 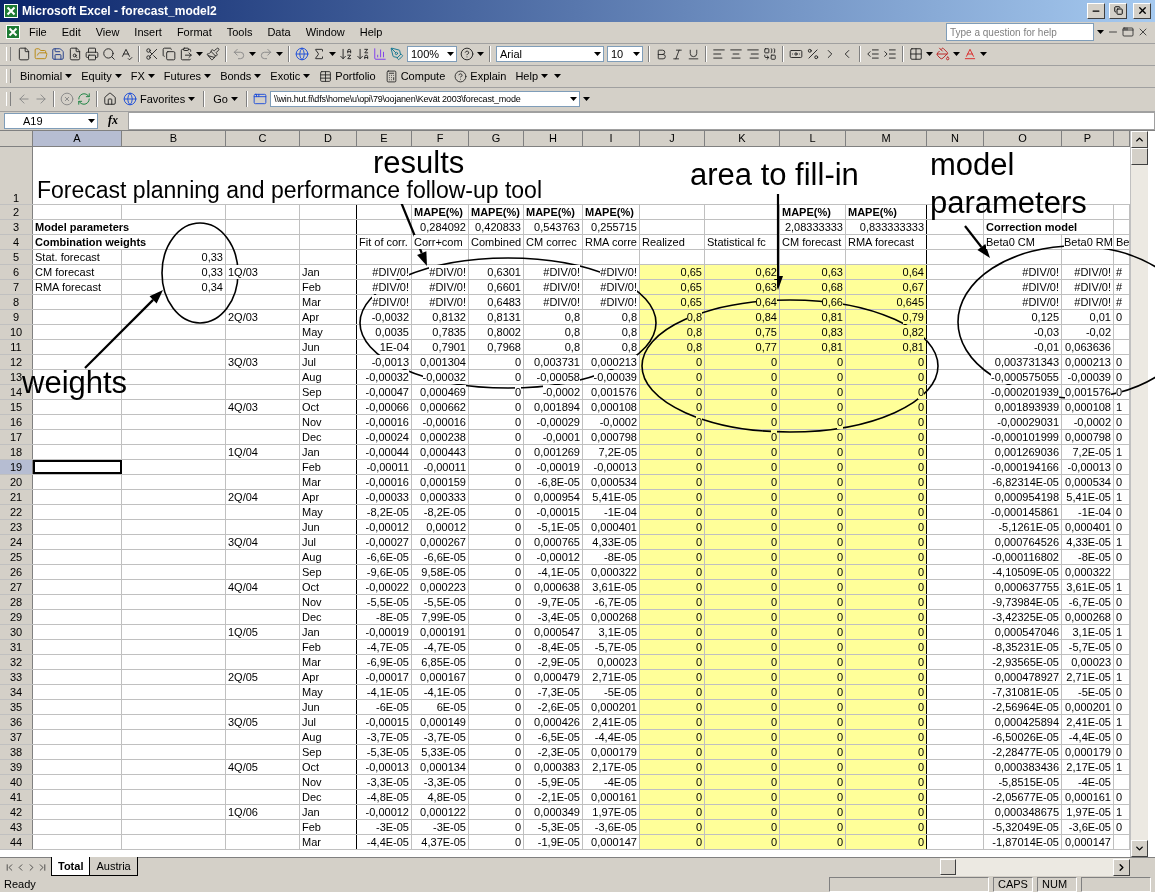 What do you see at coordinates (1035, 867) in the screenshot?
I see `horizontal-scrollbar` at bounding box center [1035, 867].